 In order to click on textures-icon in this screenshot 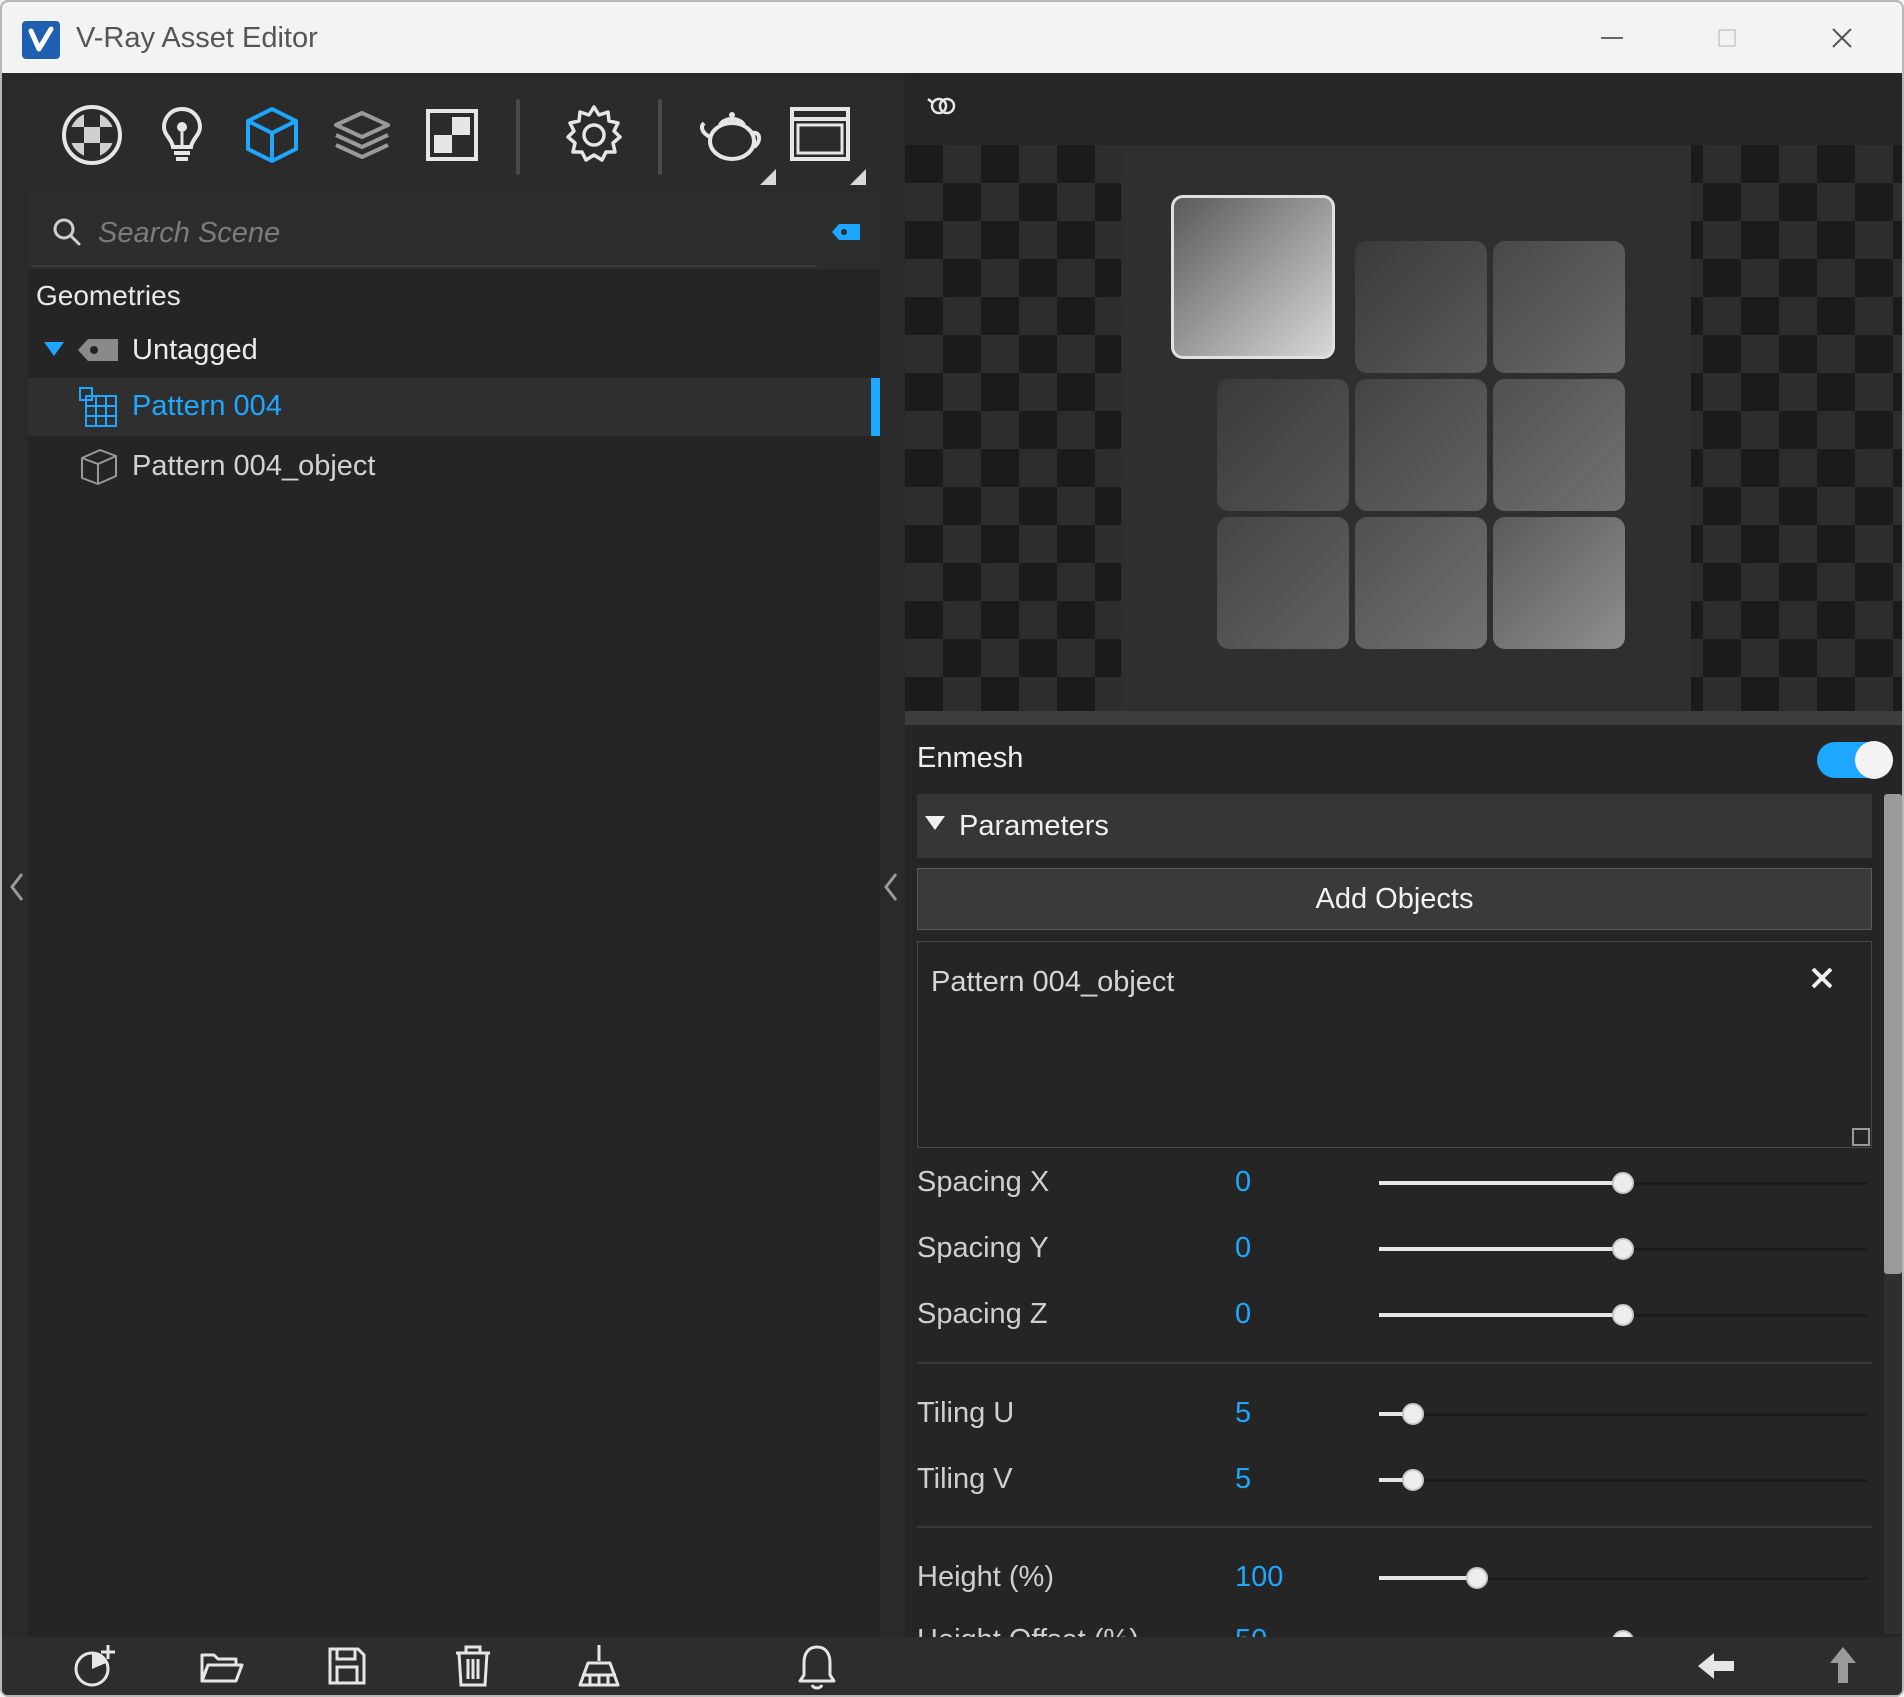, I will do `click(452, 135)`.